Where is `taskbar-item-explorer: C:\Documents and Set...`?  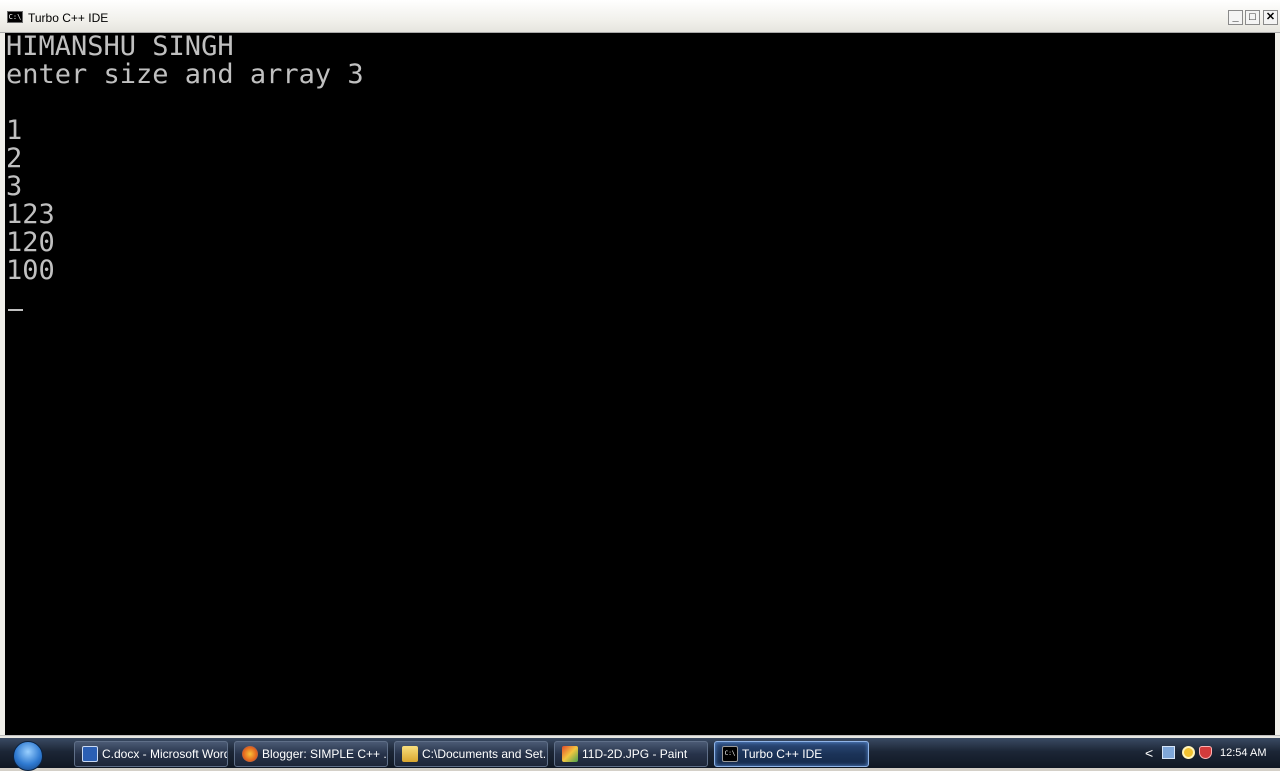 taskbar-item-explorer: C:\Documents and Set... is located at coordinates (471, 754).